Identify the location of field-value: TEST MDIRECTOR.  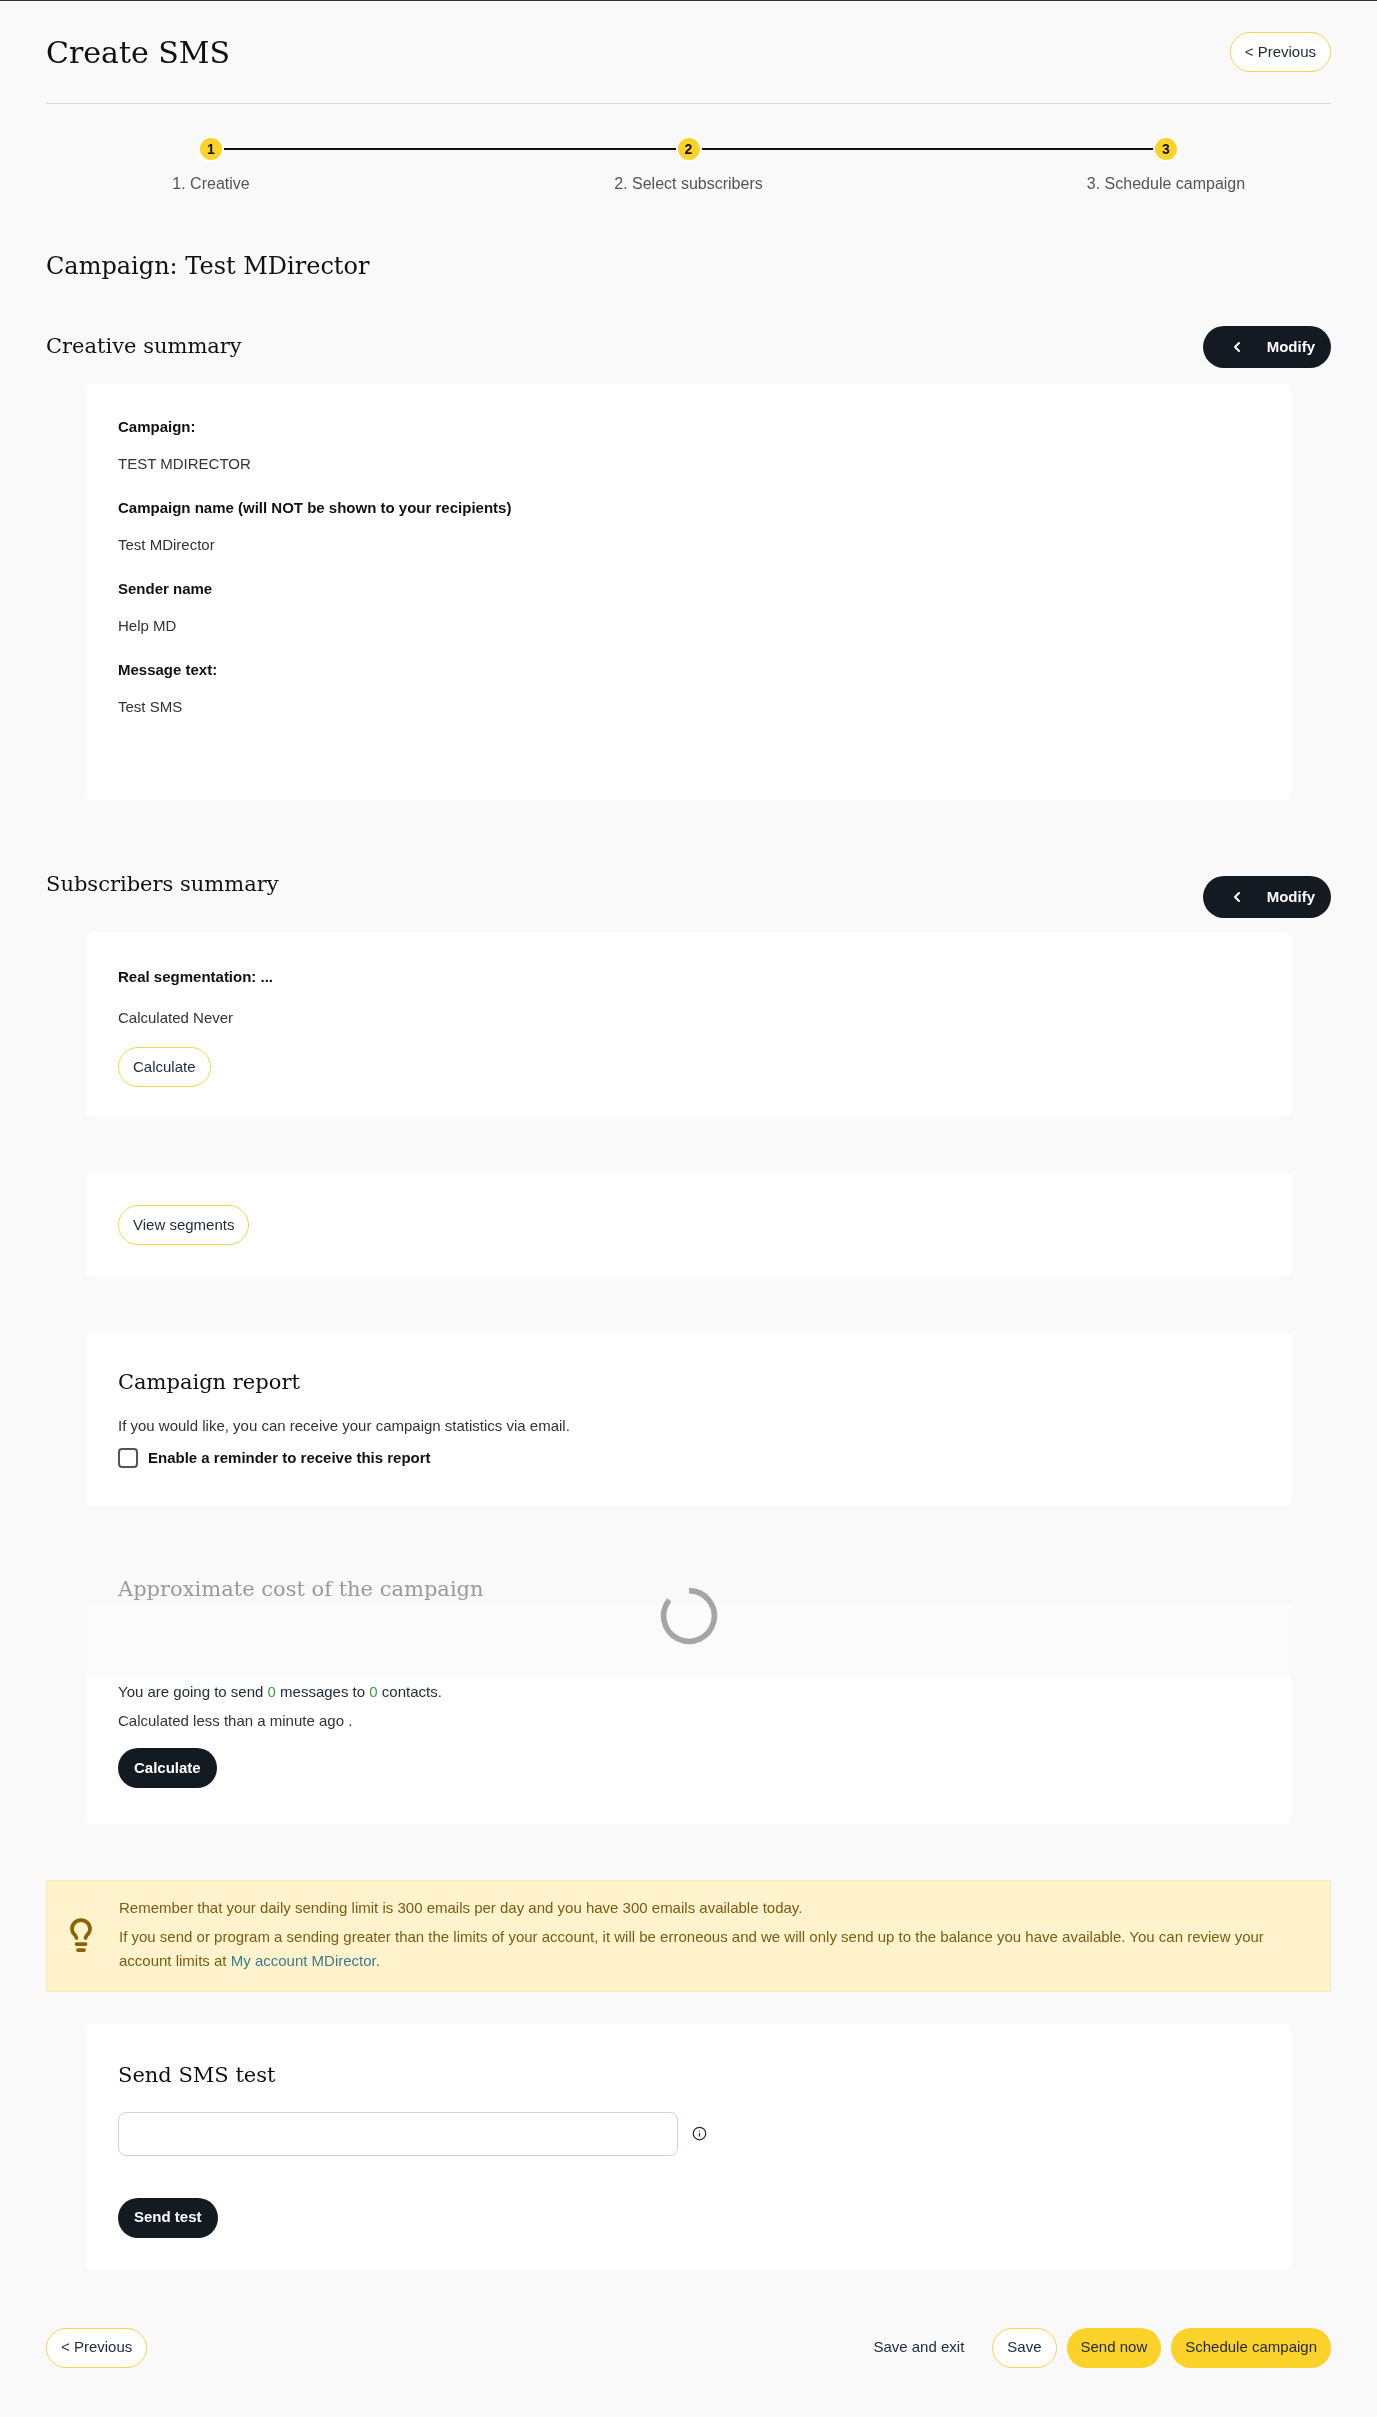
(185, 463).